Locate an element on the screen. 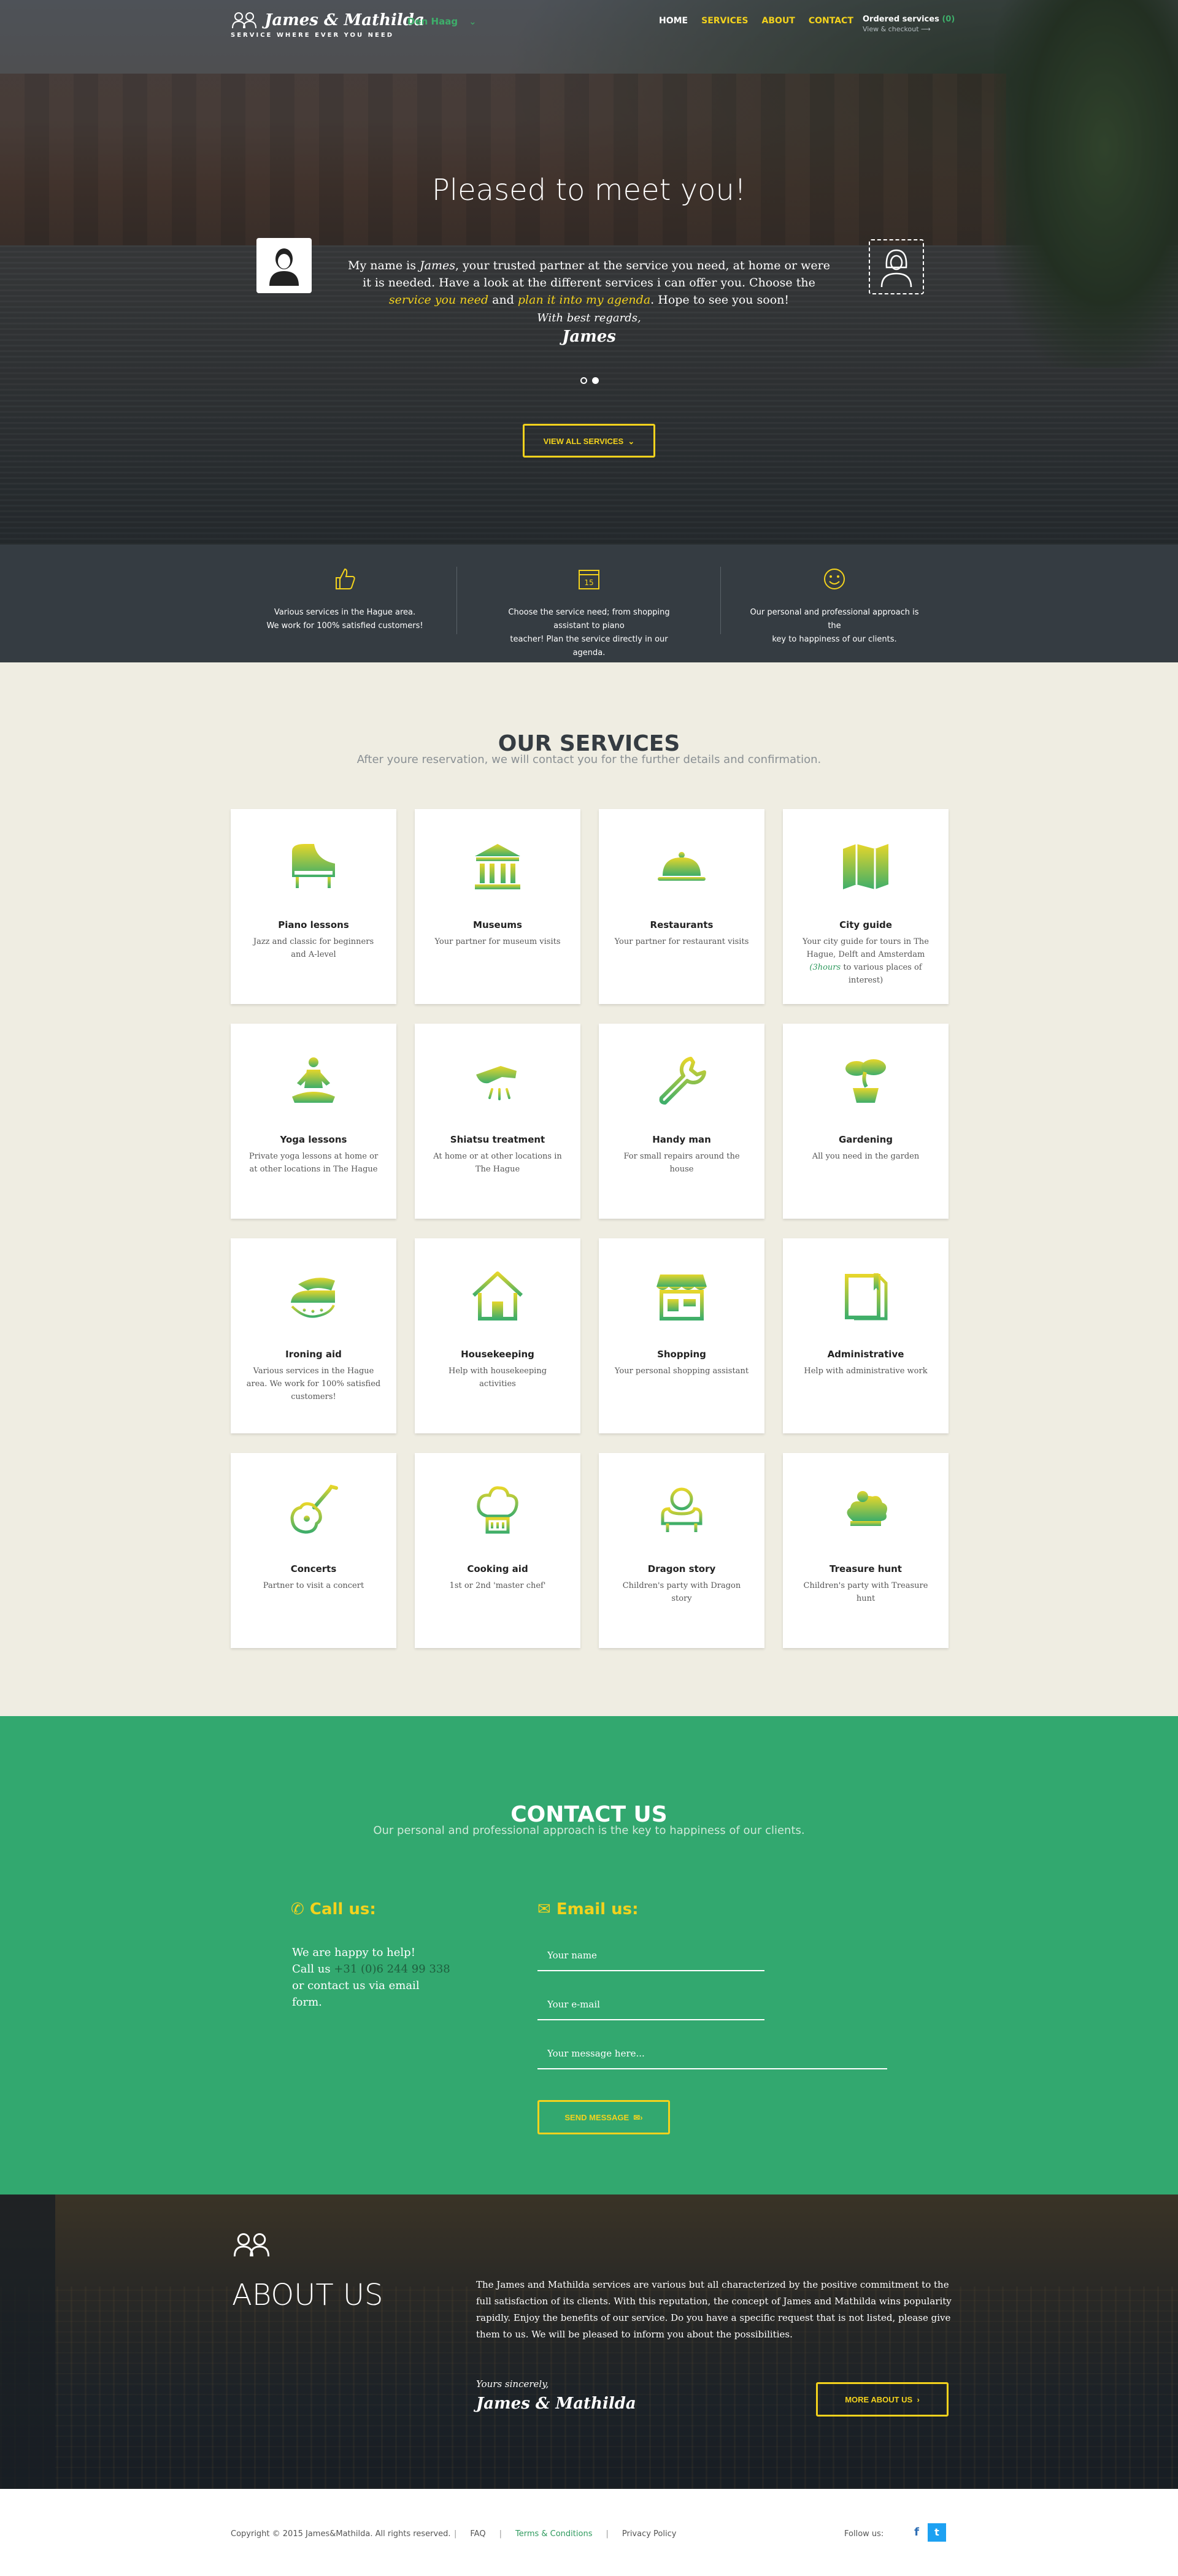 The width and height of the screenshot is (1178, 2576). logo-tagline: SERVICE WHERE EVER YOU NEED is located at coordinates (312, 35).